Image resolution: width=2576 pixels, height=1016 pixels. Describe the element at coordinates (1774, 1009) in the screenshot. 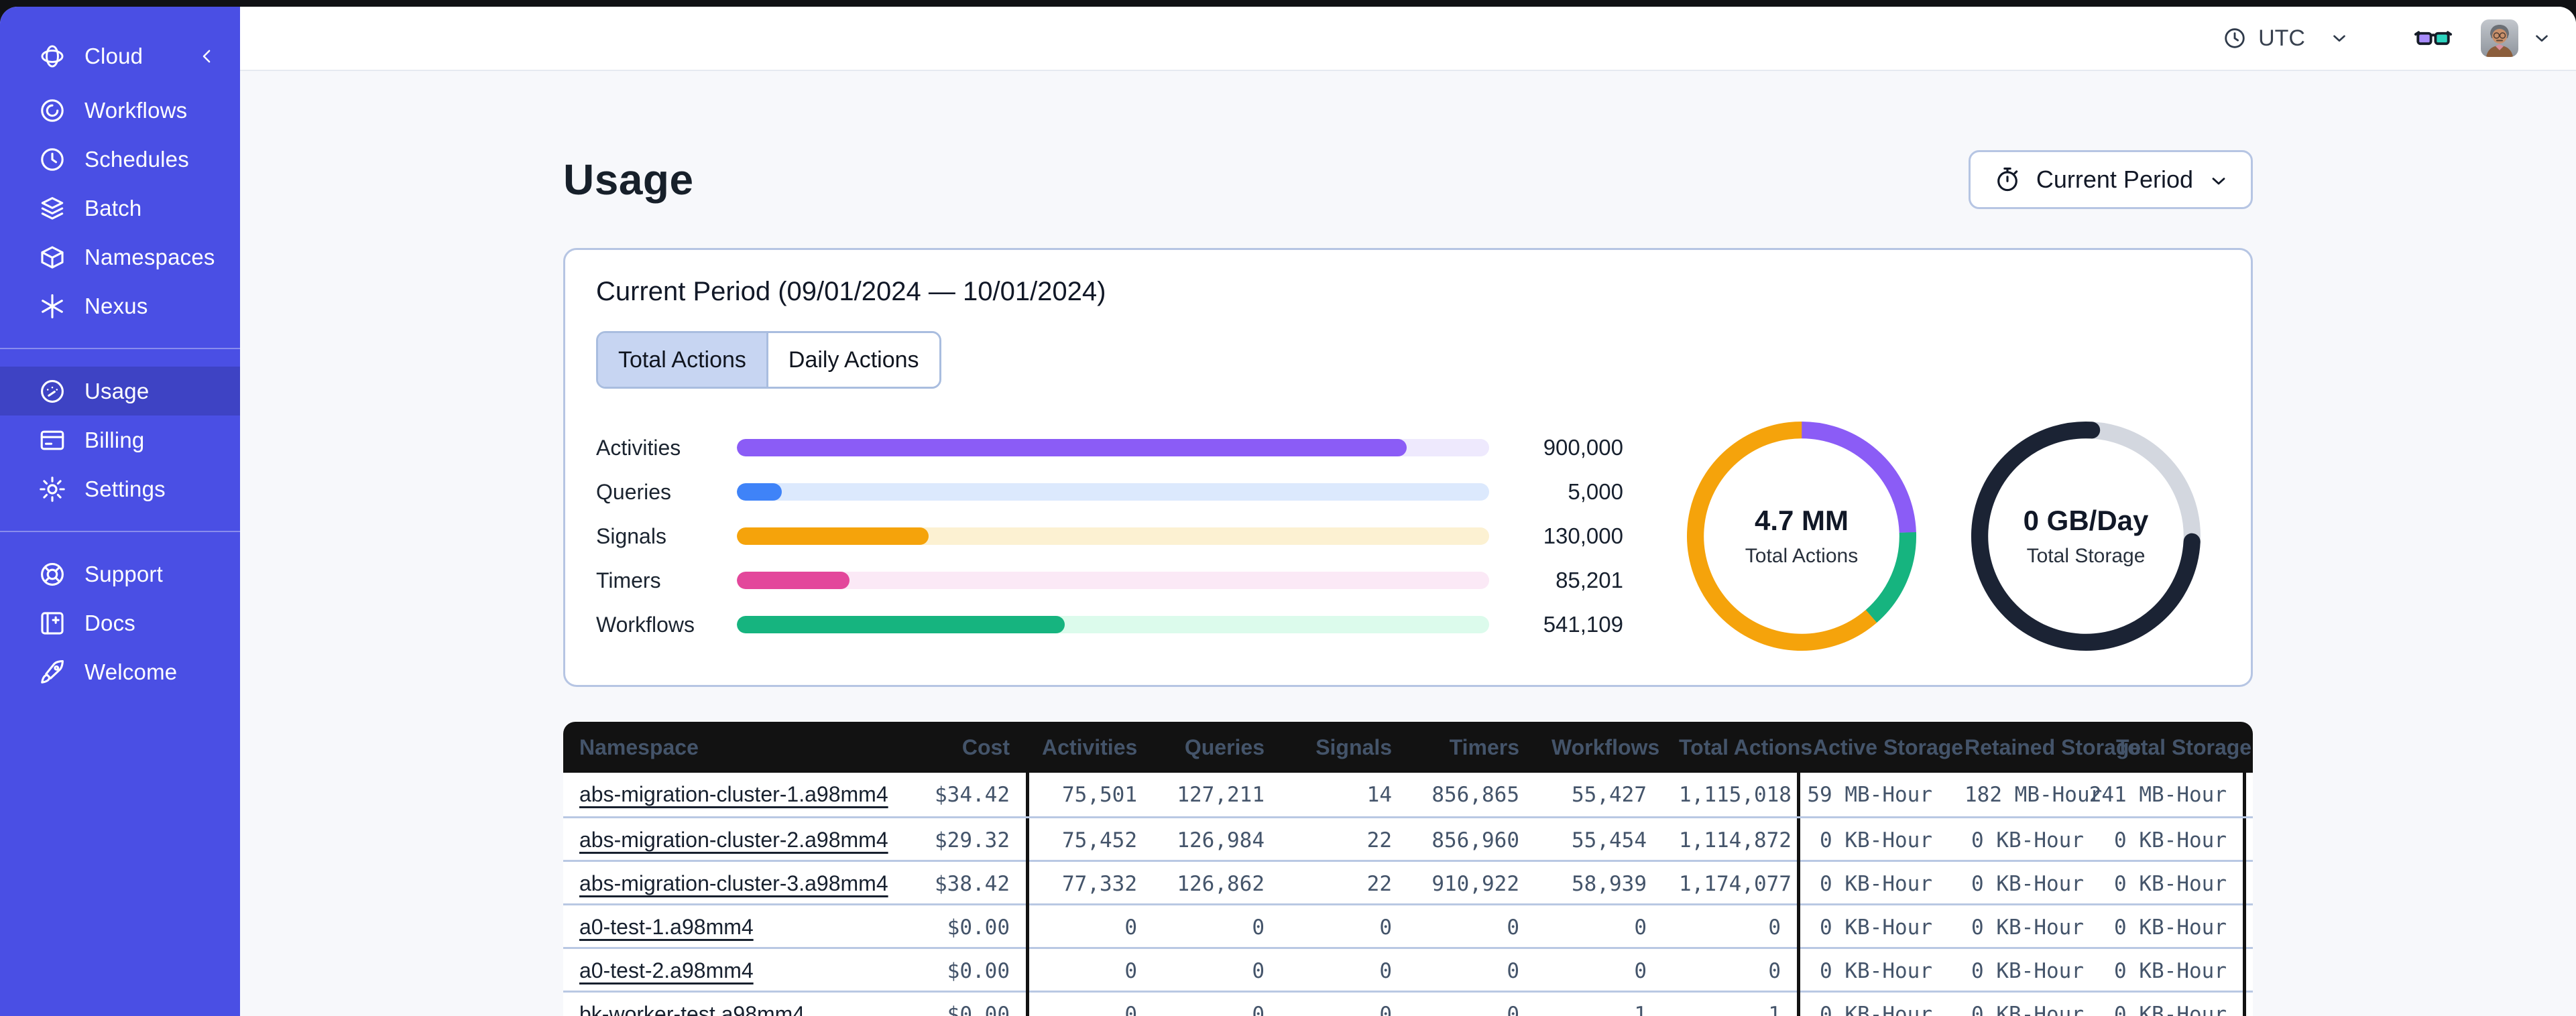

I see `cell-total-actions: 1` at that location.